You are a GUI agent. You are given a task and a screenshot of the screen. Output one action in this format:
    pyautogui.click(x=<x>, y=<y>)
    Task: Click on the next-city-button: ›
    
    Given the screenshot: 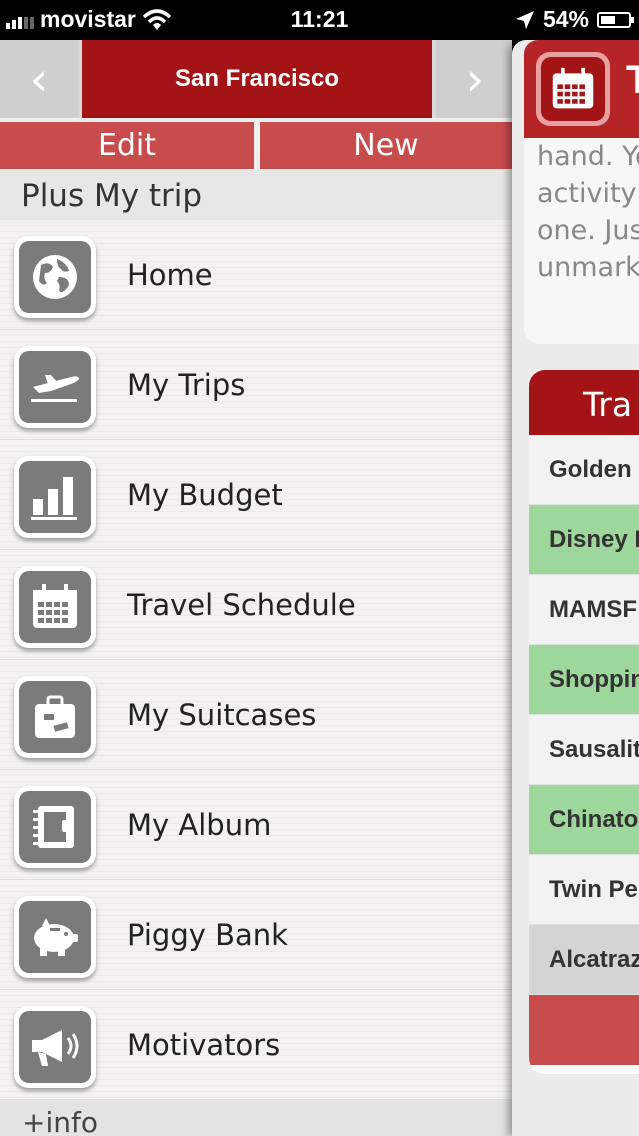 What is the action you would take?
    pyautogui.click(x=474, y=79)
    